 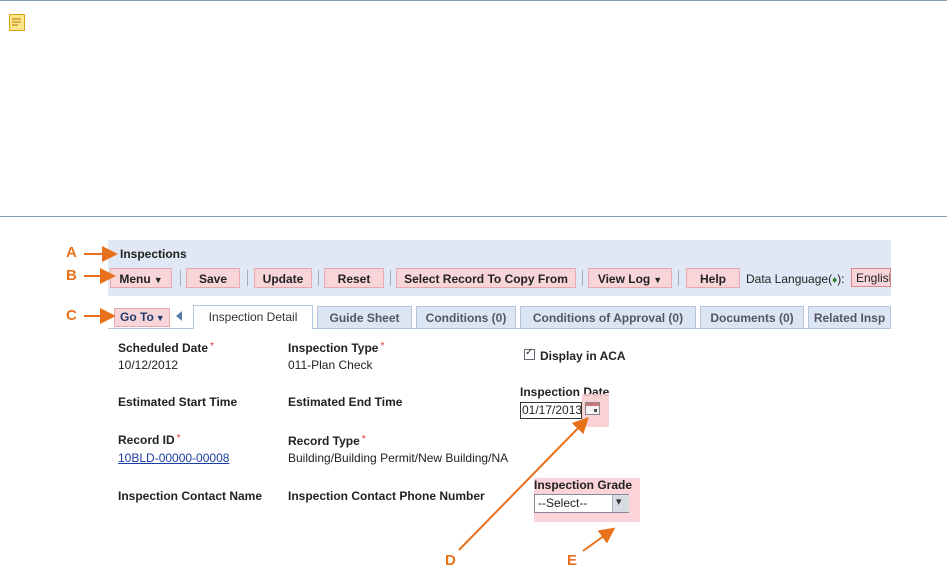 I want to click on callout-a: A, so click(x=71, y=252).